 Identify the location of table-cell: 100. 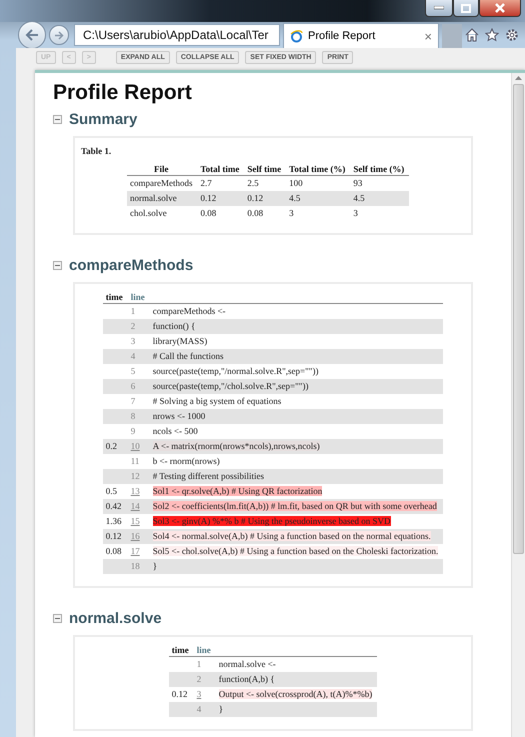
(318, 183).